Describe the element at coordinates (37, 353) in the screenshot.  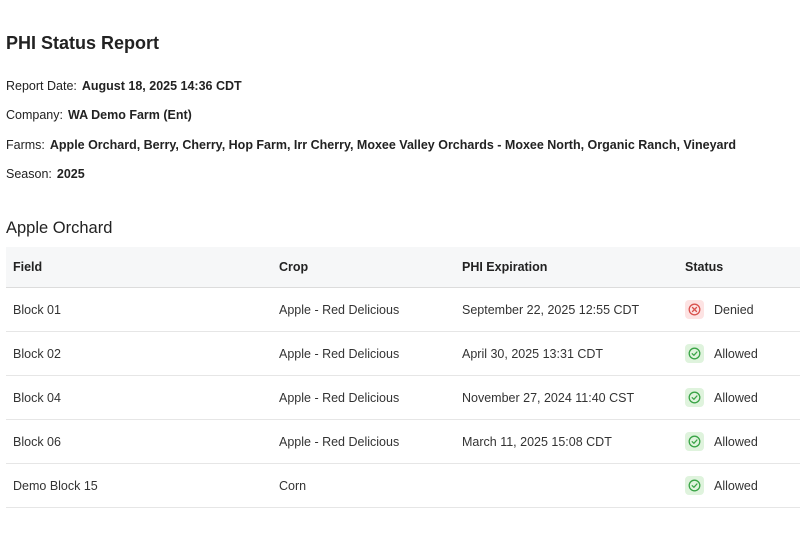
I see `field-cell: Block 02` at that location.